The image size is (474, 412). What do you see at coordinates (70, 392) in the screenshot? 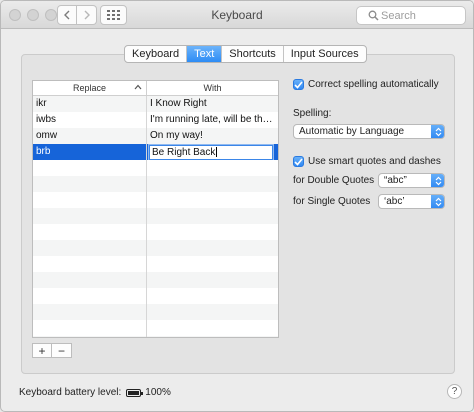
I see `battery-label: Keyboard battery level:` at bounding box center [70, 392].